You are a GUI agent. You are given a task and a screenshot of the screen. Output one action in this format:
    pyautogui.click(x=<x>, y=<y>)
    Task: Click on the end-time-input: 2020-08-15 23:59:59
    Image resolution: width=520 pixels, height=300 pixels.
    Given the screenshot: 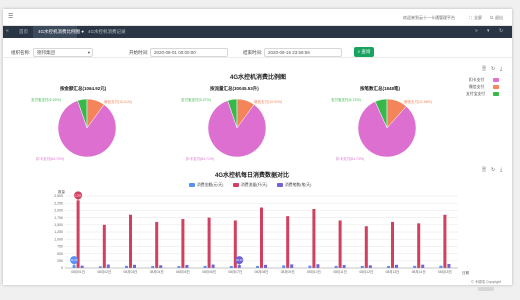 What is the action you would take?
    pyautogui.click(x=303, y=52)
    